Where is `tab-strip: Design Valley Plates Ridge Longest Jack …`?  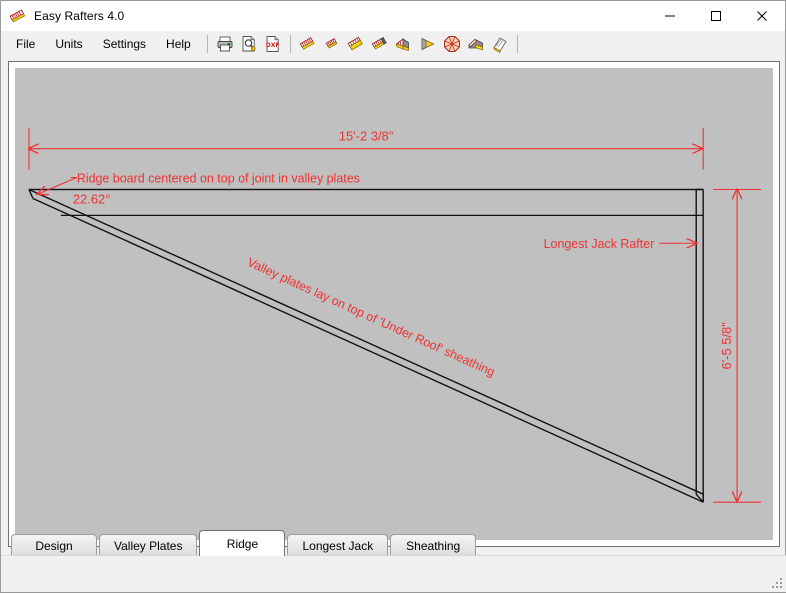 tab-strip: Design Valley Plates Ridge Longest Jack … is located at coordinates (393, 543).